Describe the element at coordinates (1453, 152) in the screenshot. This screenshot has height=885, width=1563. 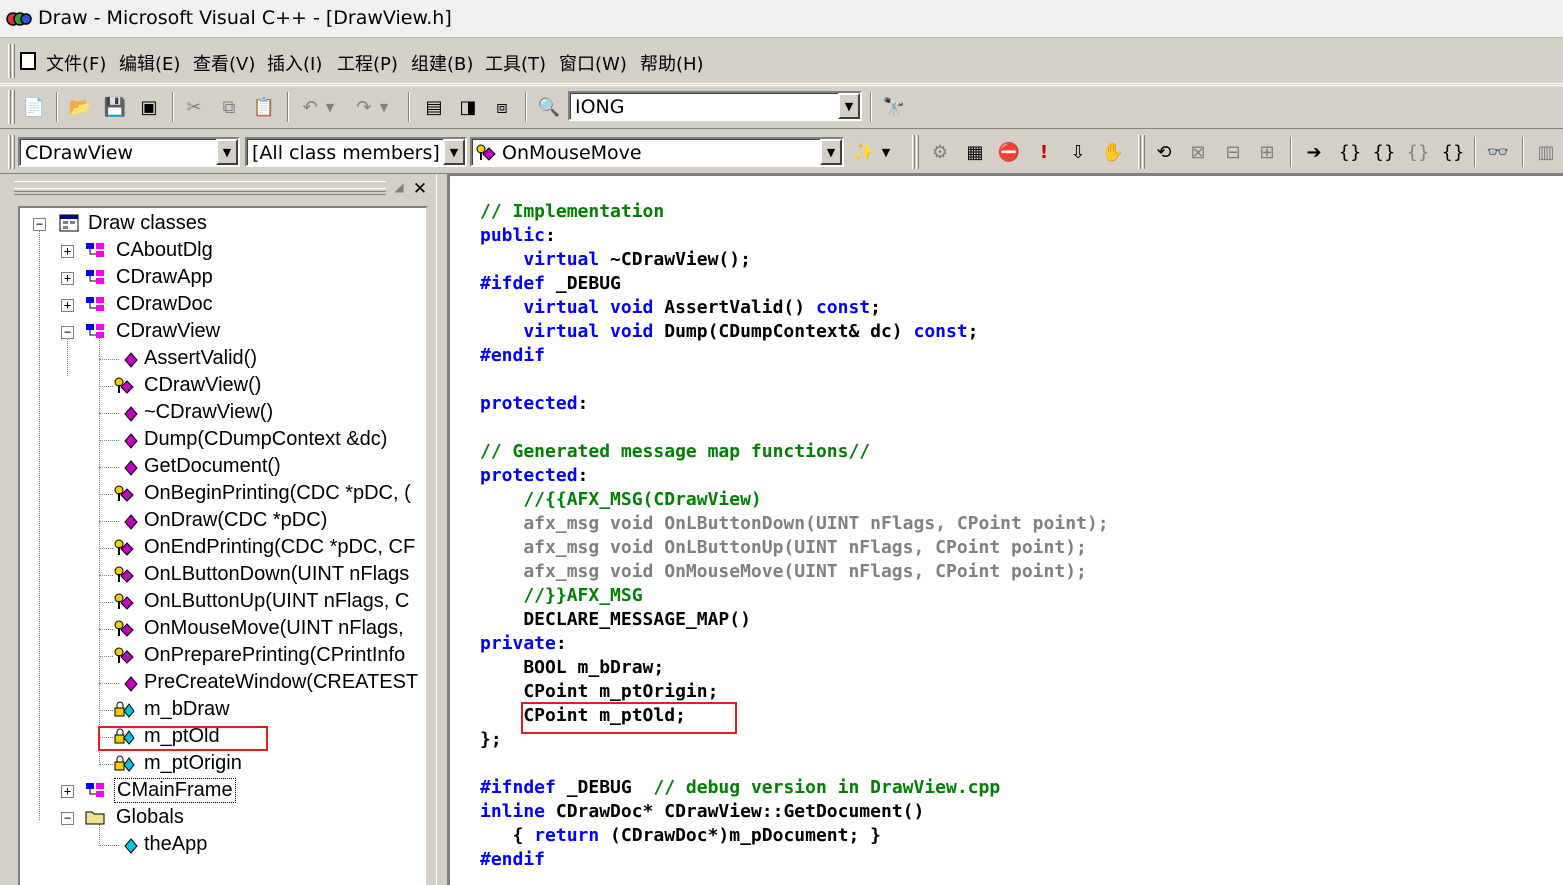
I see `run-to-cursor-icon: {}` at that location.